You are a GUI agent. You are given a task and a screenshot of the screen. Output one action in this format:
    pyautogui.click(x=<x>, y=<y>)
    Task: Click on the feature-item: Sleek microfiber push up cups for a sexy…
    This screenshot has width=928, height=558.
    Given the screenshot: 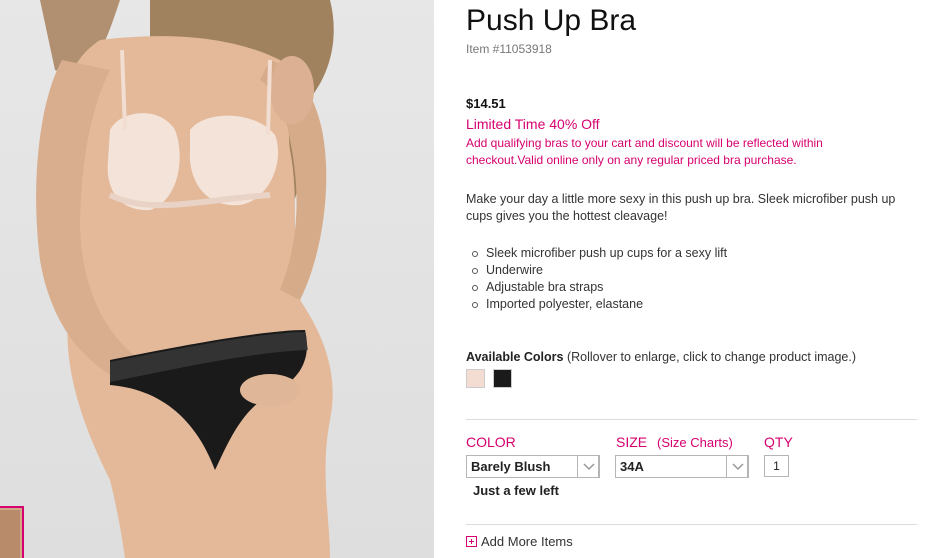 What is the action you would take?
    pyautogui.click(x=600, y=253)
    